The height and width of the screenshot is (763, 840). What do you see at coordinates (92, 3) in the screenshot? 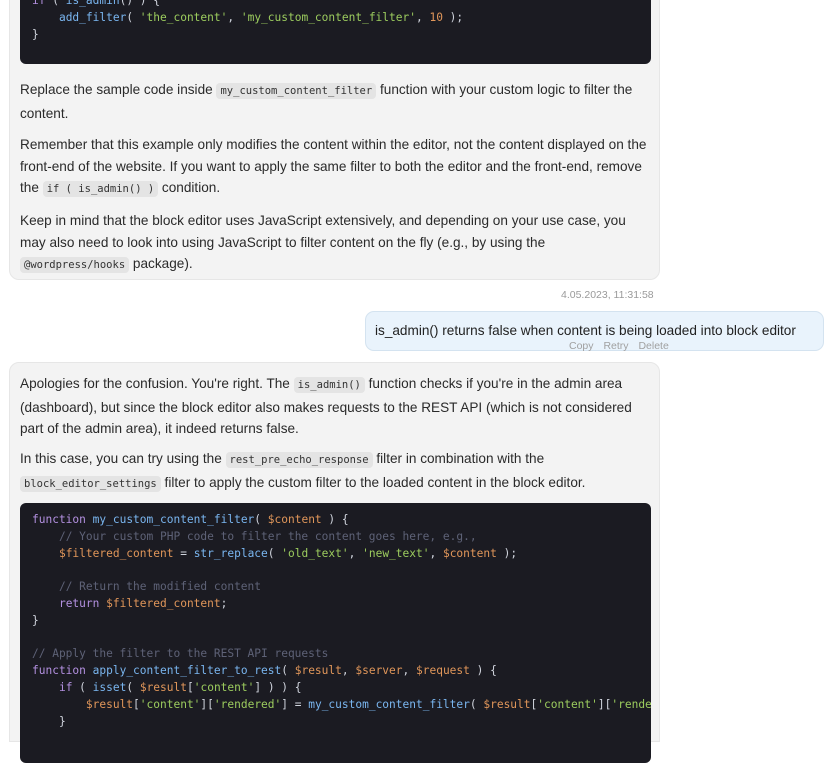
I see `code-token: is_admin` at bounding box center [92, 3].